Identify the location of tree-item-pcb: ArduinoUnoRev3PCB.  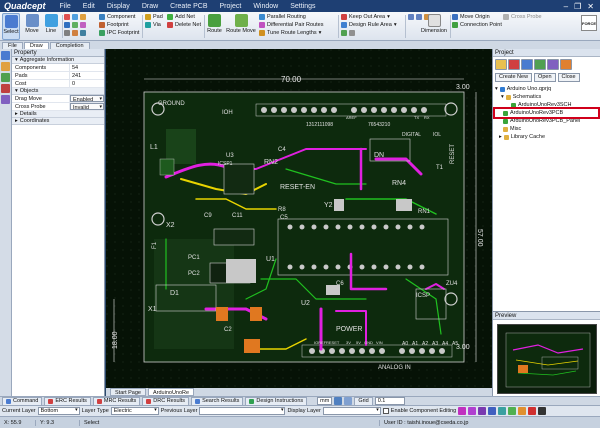
(546, 113).